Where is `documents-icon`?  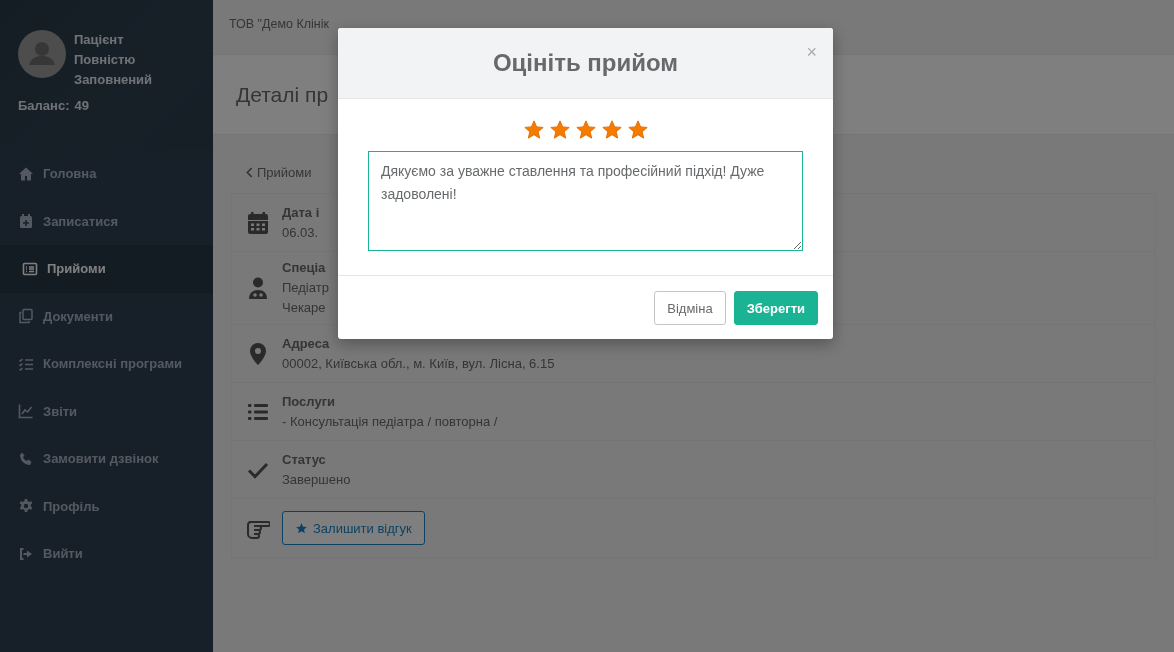 documents-icon is located at coordinates (26, 316).